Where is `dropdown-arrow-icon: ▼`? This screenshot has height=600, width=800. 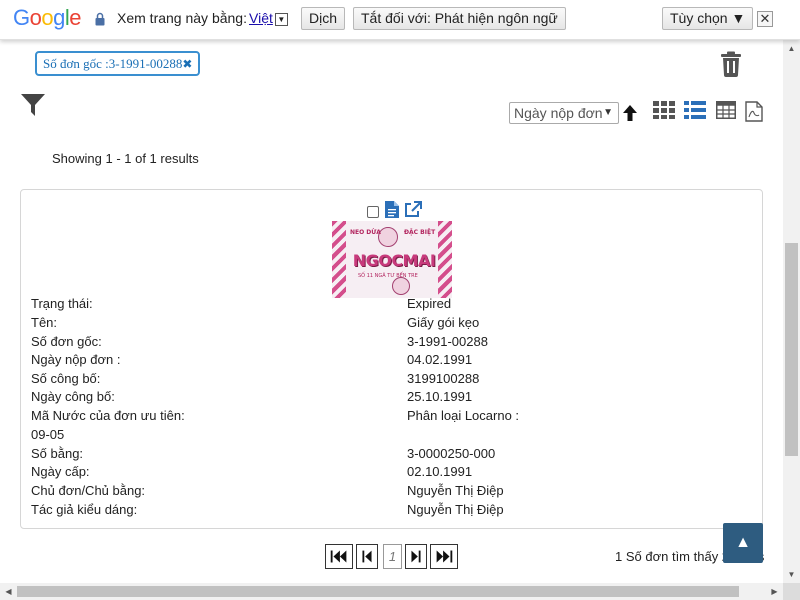
dropdown-arrow-icon: ▼ is located at coordinates (281, 19).